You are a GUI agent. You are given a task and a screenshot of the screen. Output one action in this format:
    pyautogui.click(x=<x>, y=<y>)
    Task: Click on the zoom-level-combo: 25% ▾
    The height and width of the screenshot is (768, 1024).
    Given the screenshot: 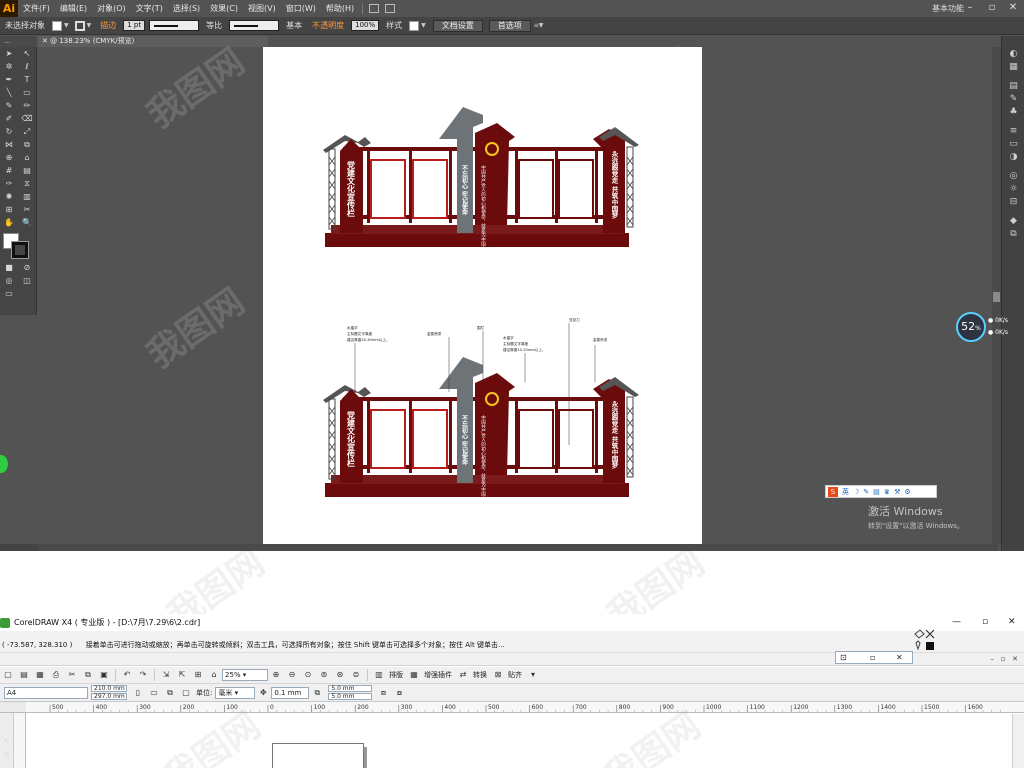 What is the action you would take?
    pyautogui.click(x=245, y=675)
    